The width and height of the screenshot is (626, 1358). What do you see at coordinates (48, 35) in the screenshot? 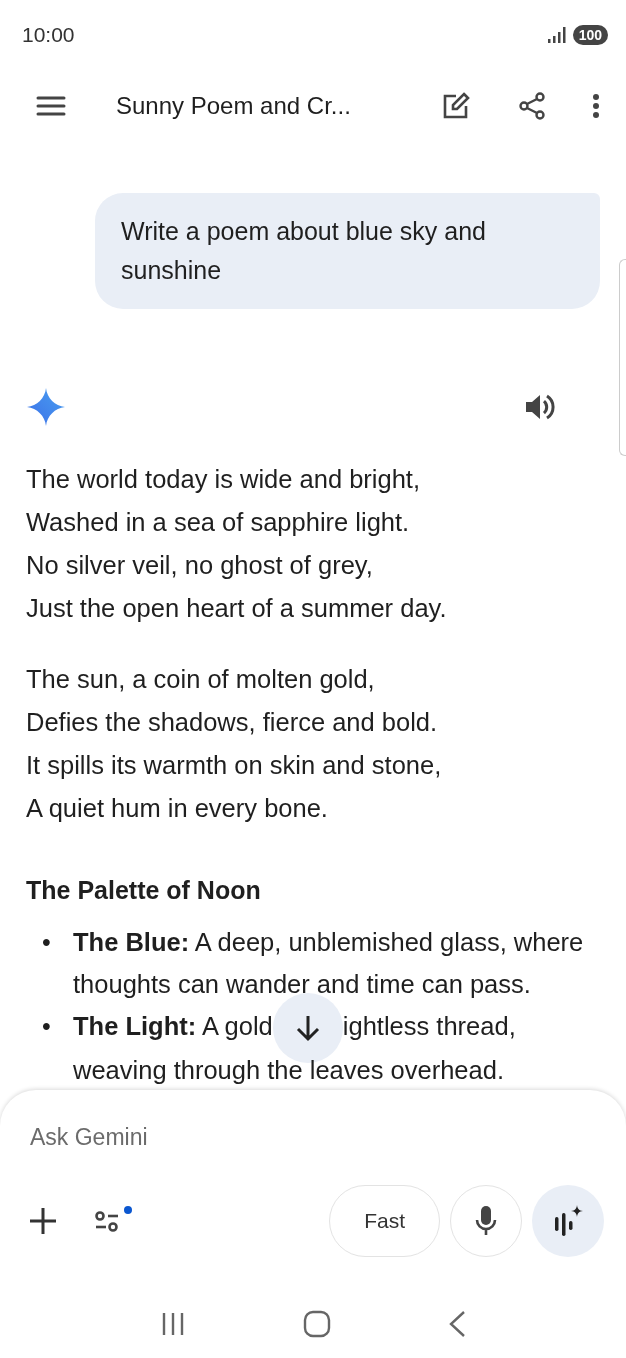
I see `status-time: 10:00` at bounding box center [48, 35].